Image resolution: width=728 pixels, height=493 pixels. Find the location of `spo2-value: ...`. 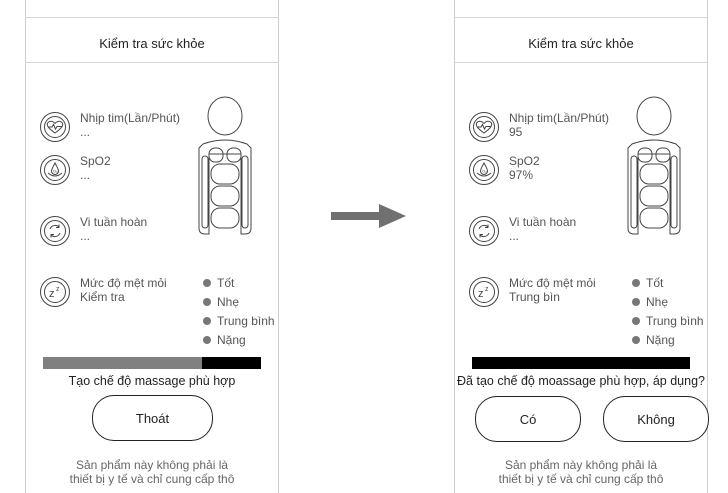

spo2-value: ... is located at coordinates (85, 175).